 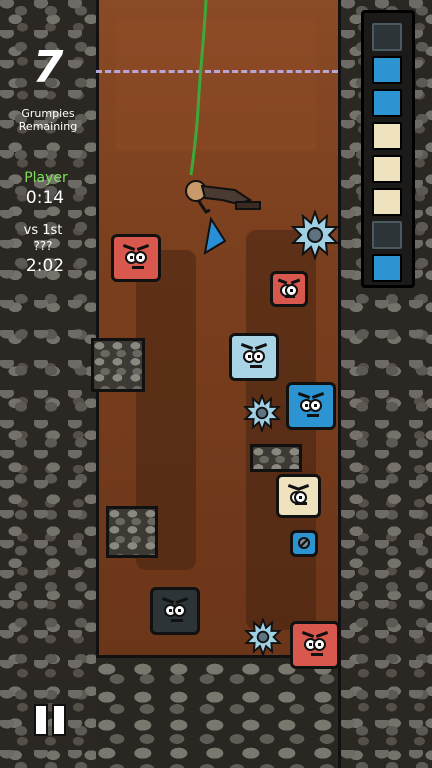 What do you see at coordinates (223, 197) in the screenshot?
I see `player-character` at bounding box center [223, 197].